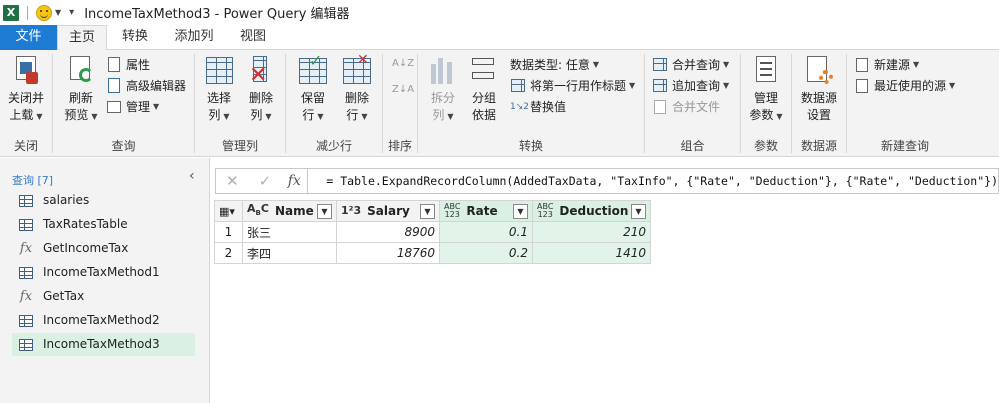  Describe the element at coordinates (766, 89) in the screenshot. I see `manage-parameters-button: 管理 参数 ▼` at that location.